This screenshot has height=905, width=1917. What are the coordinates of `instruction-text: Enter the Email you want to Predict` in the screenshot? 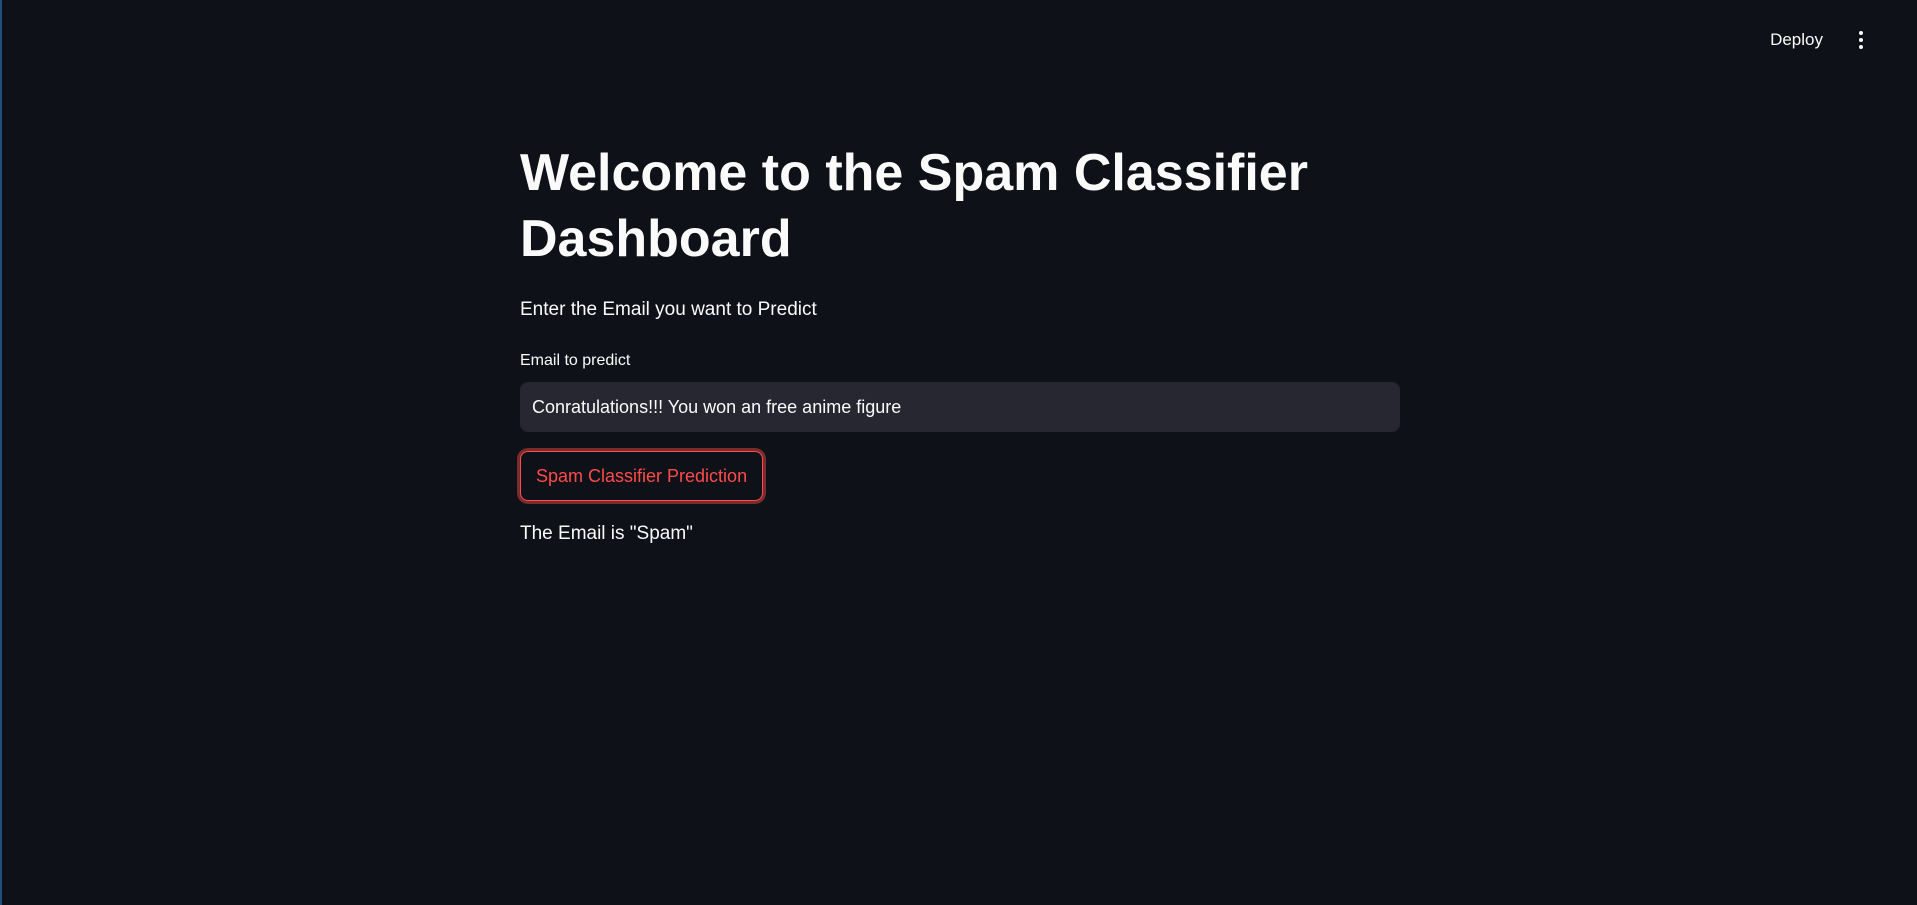 It's located at (668, 309).